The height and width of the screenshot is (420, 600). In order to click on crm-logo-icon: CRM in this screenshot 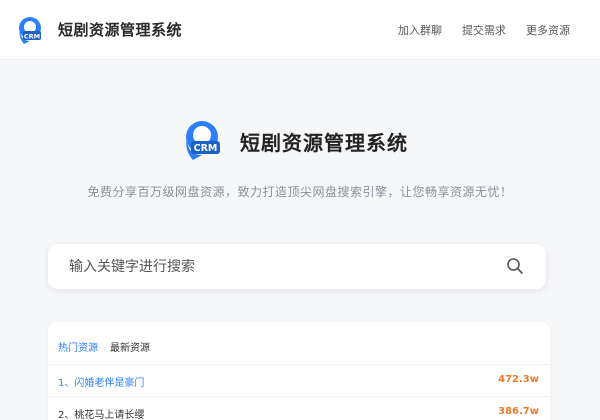, I will do `click(29, 30)`.